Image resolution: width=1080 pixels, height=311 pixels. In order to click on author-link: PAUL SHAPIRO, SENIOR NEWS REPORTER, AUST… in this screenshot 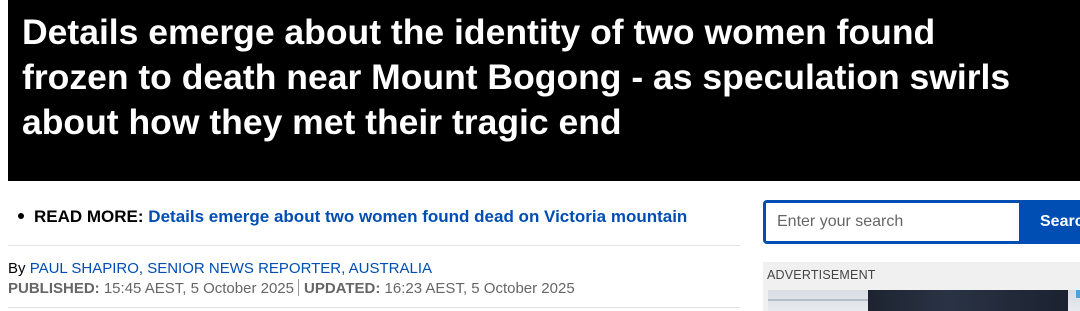, I will do `click(231, 268)`.